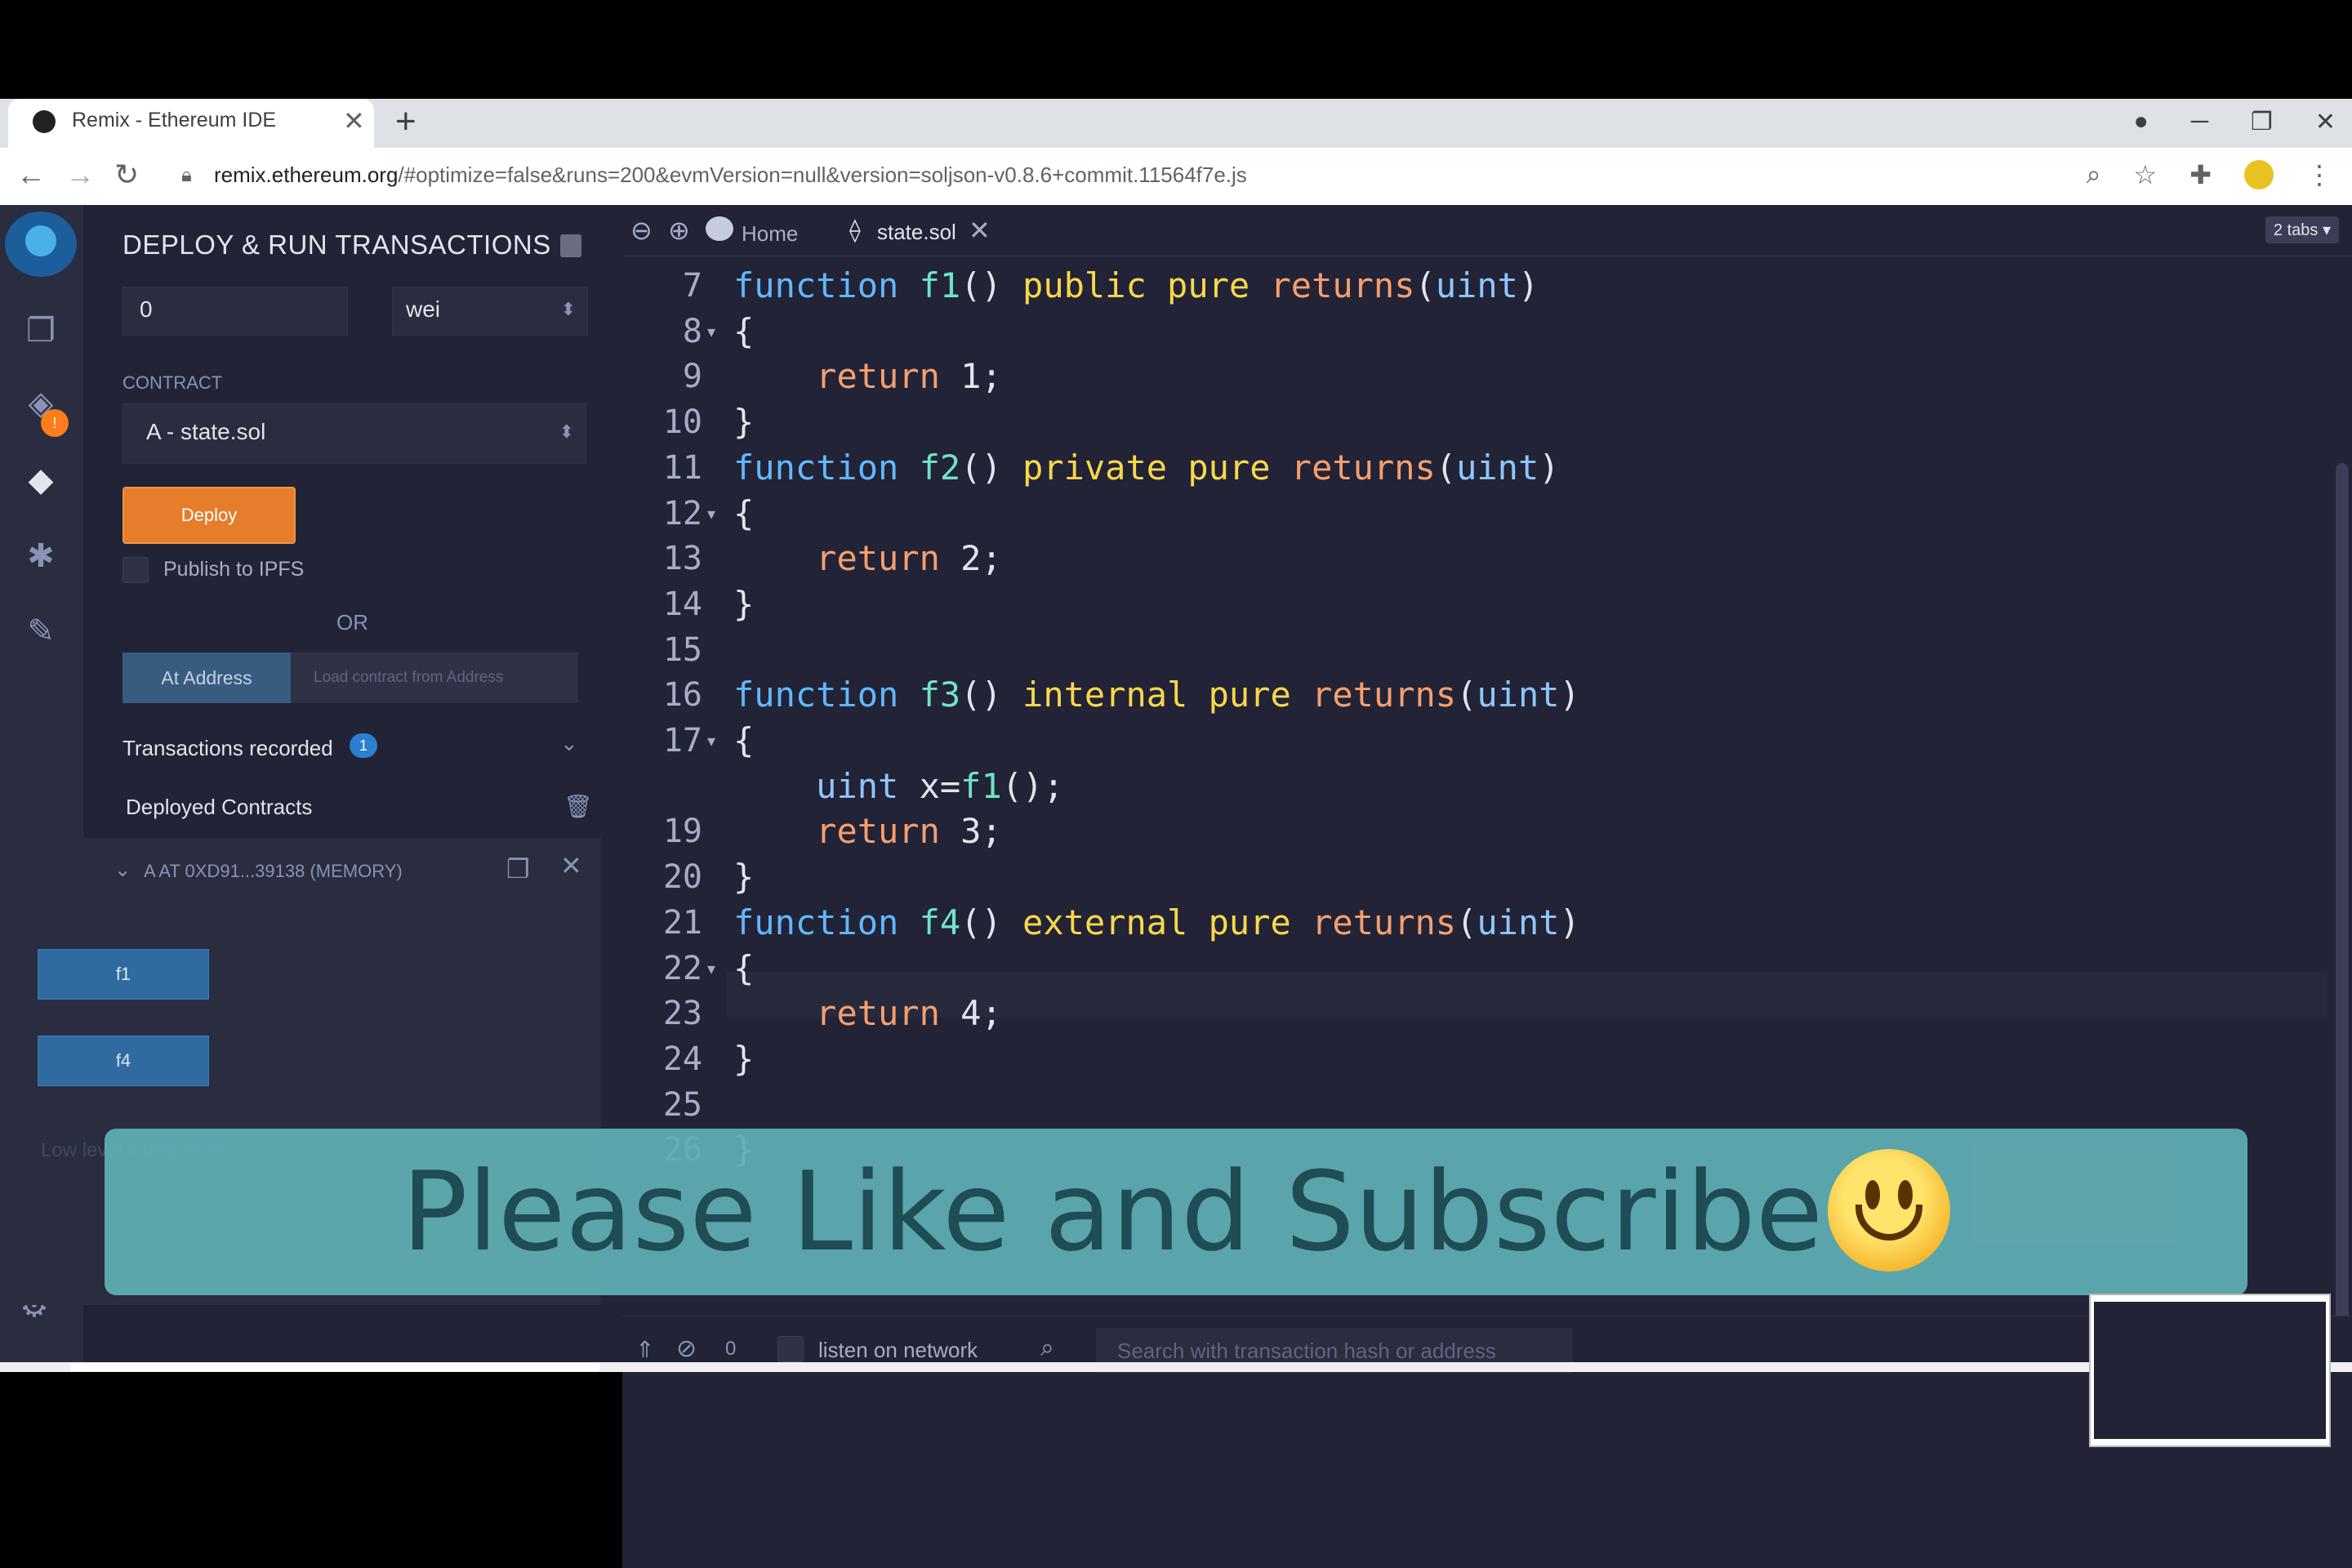 The width and height of the screenshot is (2352, 1568). I want to click on code-line: return 2;, so click(867, 558).